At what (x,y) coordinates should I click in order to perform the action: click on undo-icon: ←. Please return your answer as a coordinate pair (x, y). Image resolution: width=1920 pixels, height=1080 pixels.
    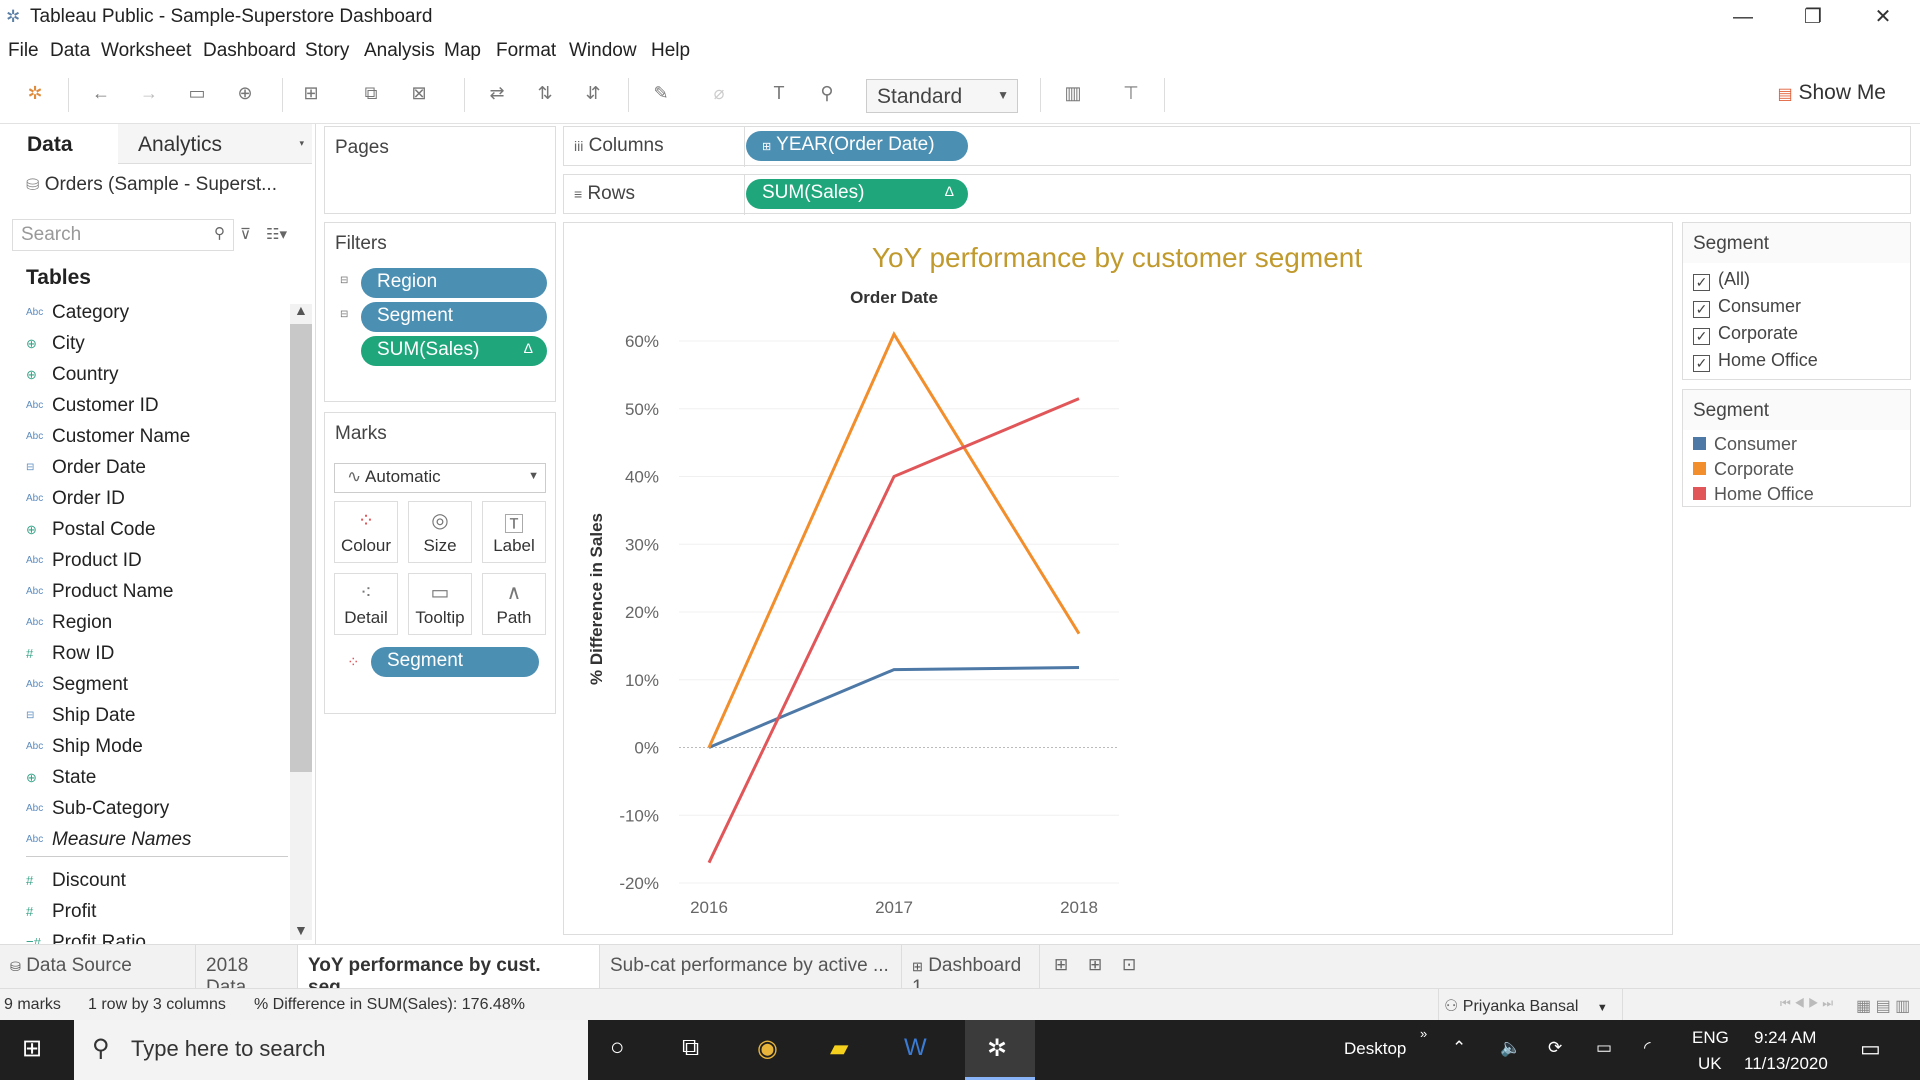
    Looking at the image, I should click on (101, 93).